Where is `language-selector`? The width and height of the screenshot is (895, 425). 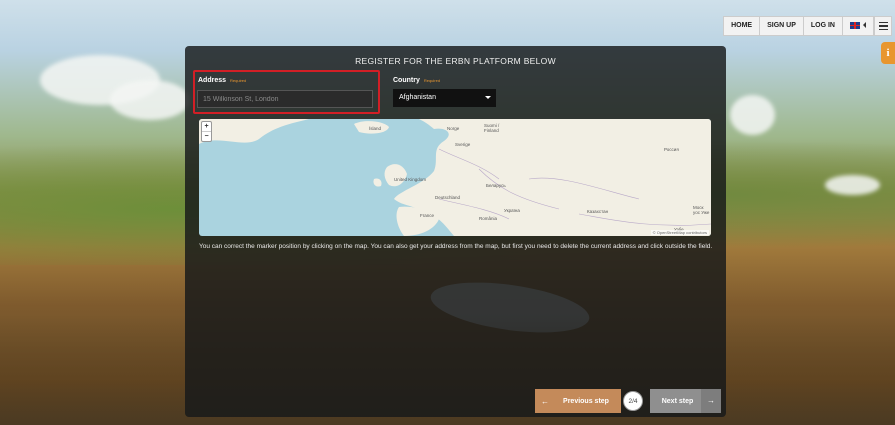 language-selector is located at coordinates (858, 26).